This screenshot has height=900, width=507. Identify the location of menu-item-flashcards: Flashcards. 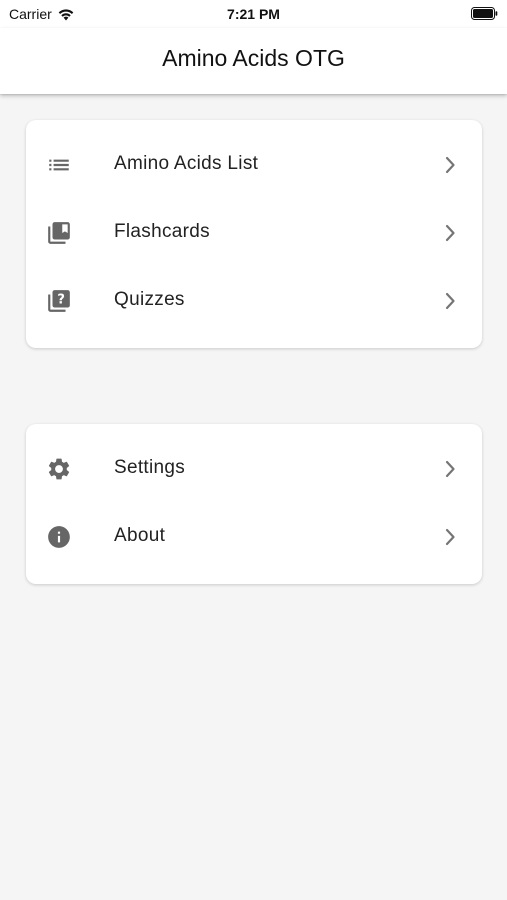
(254, 232).